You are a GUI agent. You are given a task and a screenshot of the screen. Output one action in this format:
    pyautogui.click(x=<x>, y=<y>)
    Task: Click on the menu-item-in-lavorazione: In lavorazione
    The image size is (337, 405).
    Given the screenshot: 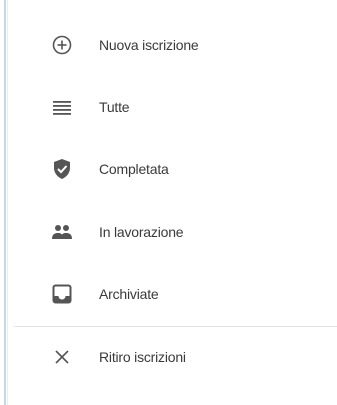 What is the action you would take?
    pyautogui.click(x=175, y=232)
    